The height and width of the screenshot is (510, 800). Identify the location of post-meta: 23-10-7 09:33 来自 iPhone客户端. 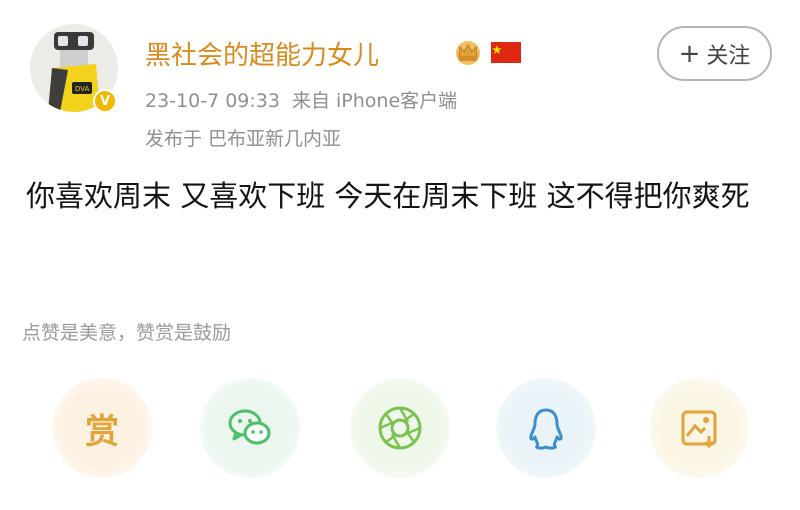
(301, 99).